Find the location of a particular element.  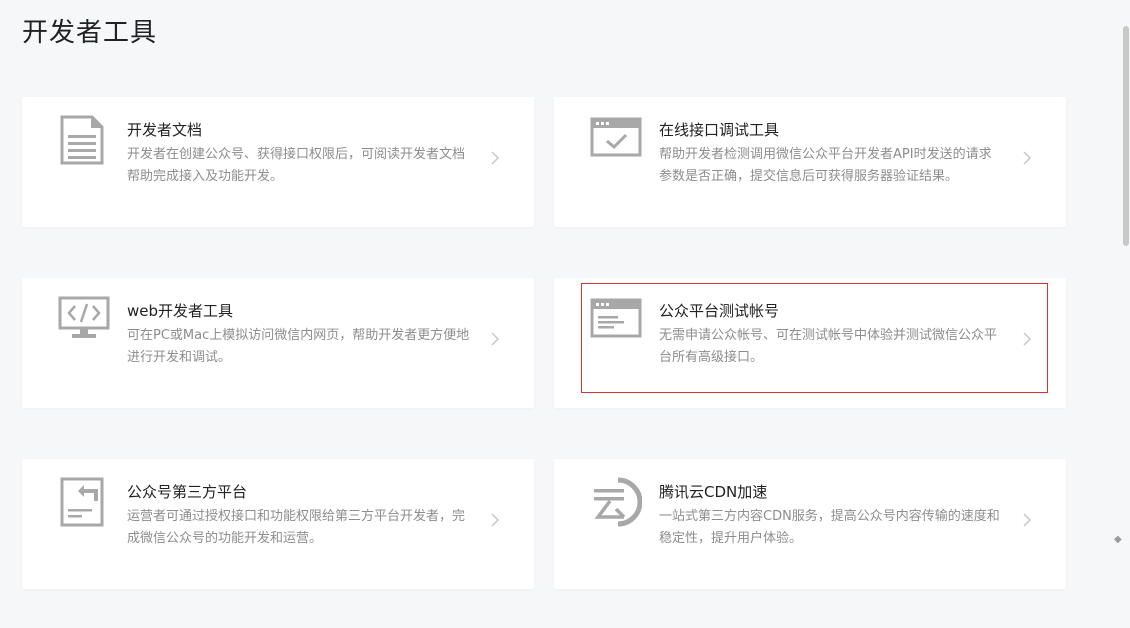

document-share-icon is located at coordinates (82, 502).